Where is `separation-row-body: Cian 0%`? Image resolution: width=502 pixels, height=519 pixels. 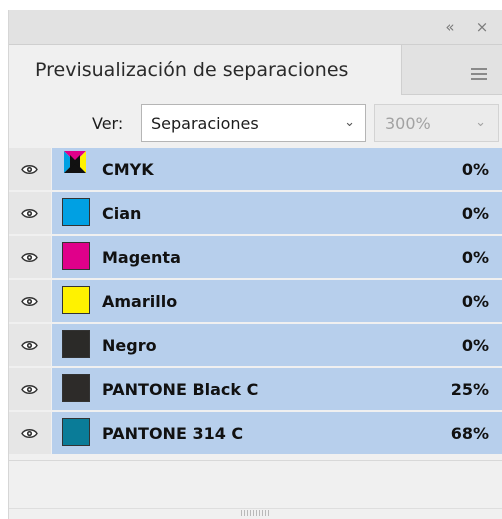 separation-row-body: Cian 0% is located at coordinates (277, 213).